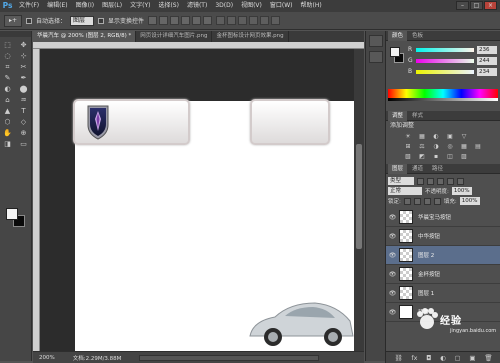 This screenshot has height=363, width=500. What do you see at coordinates (443, 93) in the screenshot?
I see `color-spectrum` at bounding box center [443, 93].